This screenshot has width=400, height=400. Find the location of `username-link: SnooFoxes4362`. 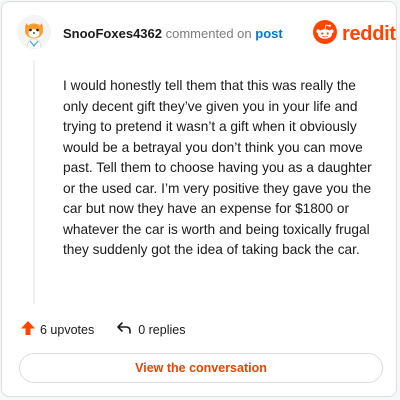

username-link: SnooFoxes4362 is located at coordinates (112, 33).